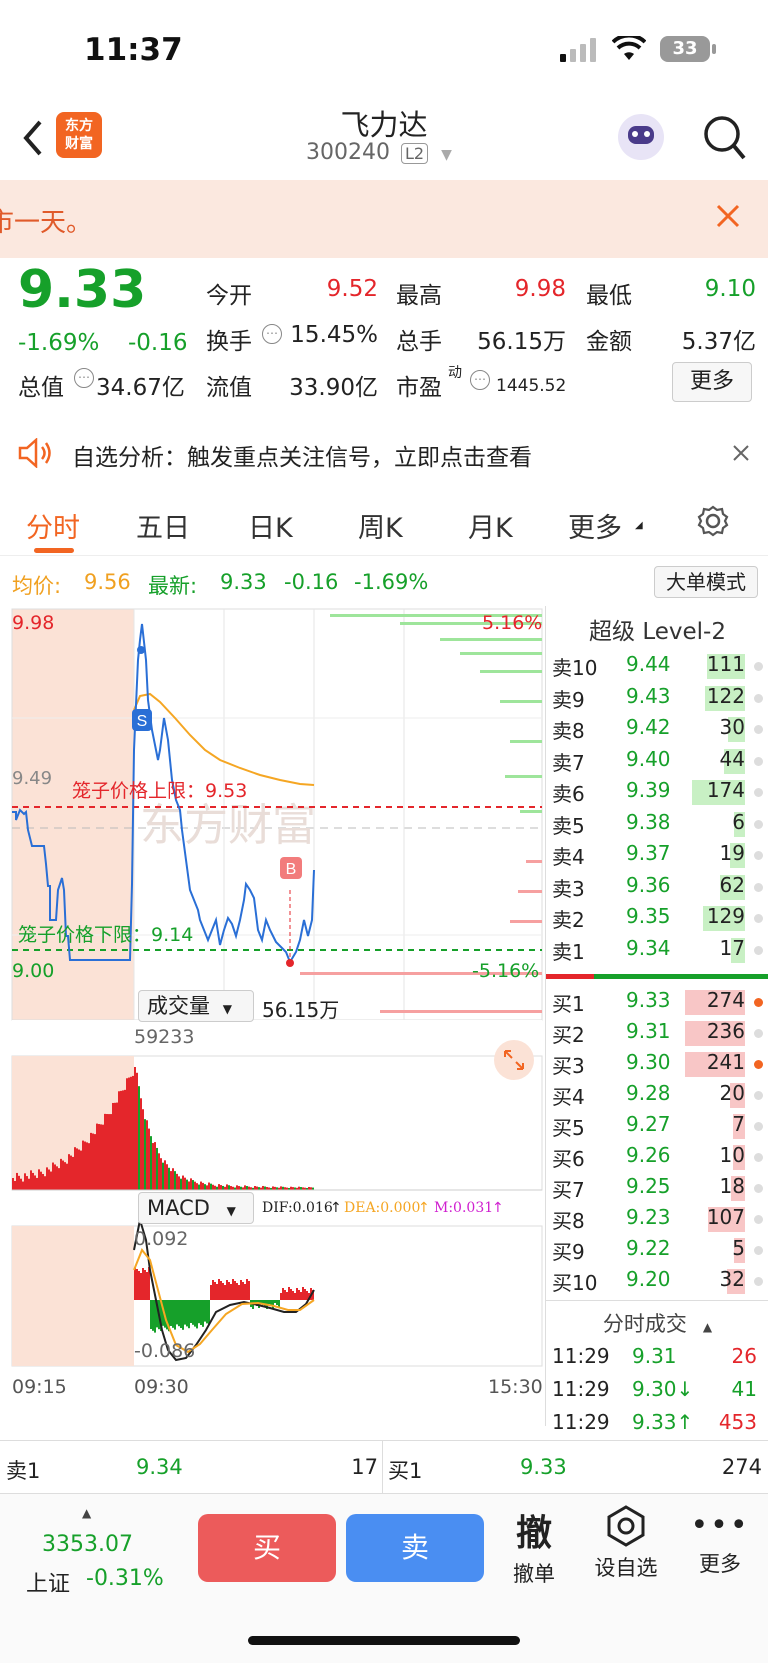 This screenshot has height=1663, width=768. Describe the element at coordinates (657, 1282) in the screenshot. I see `bid-row: 买10 9.20 32` at that location.